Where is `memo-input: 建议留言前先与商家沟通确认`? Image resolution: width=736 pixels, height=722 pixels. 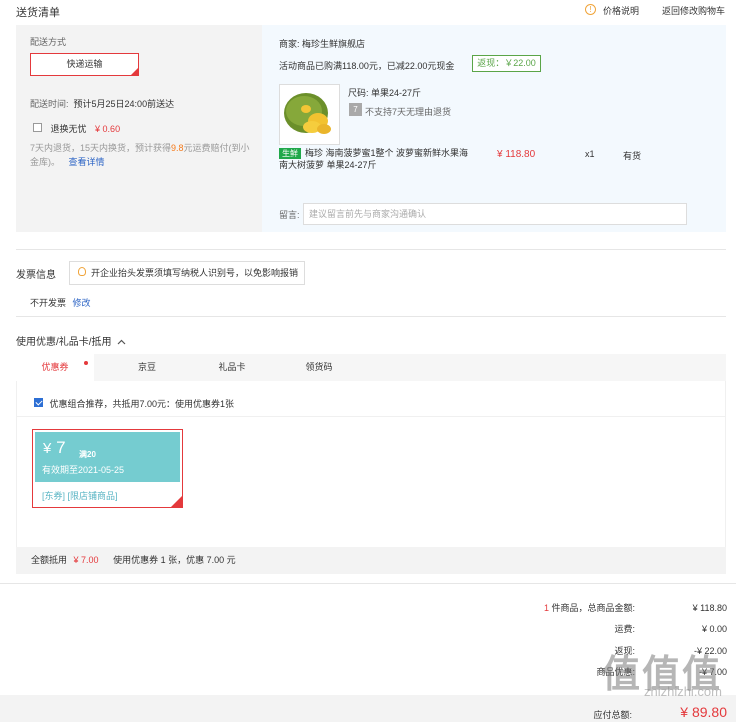 memo-input: 建议留言前先与商家沟通确认 is located at coordinates (495, 214).